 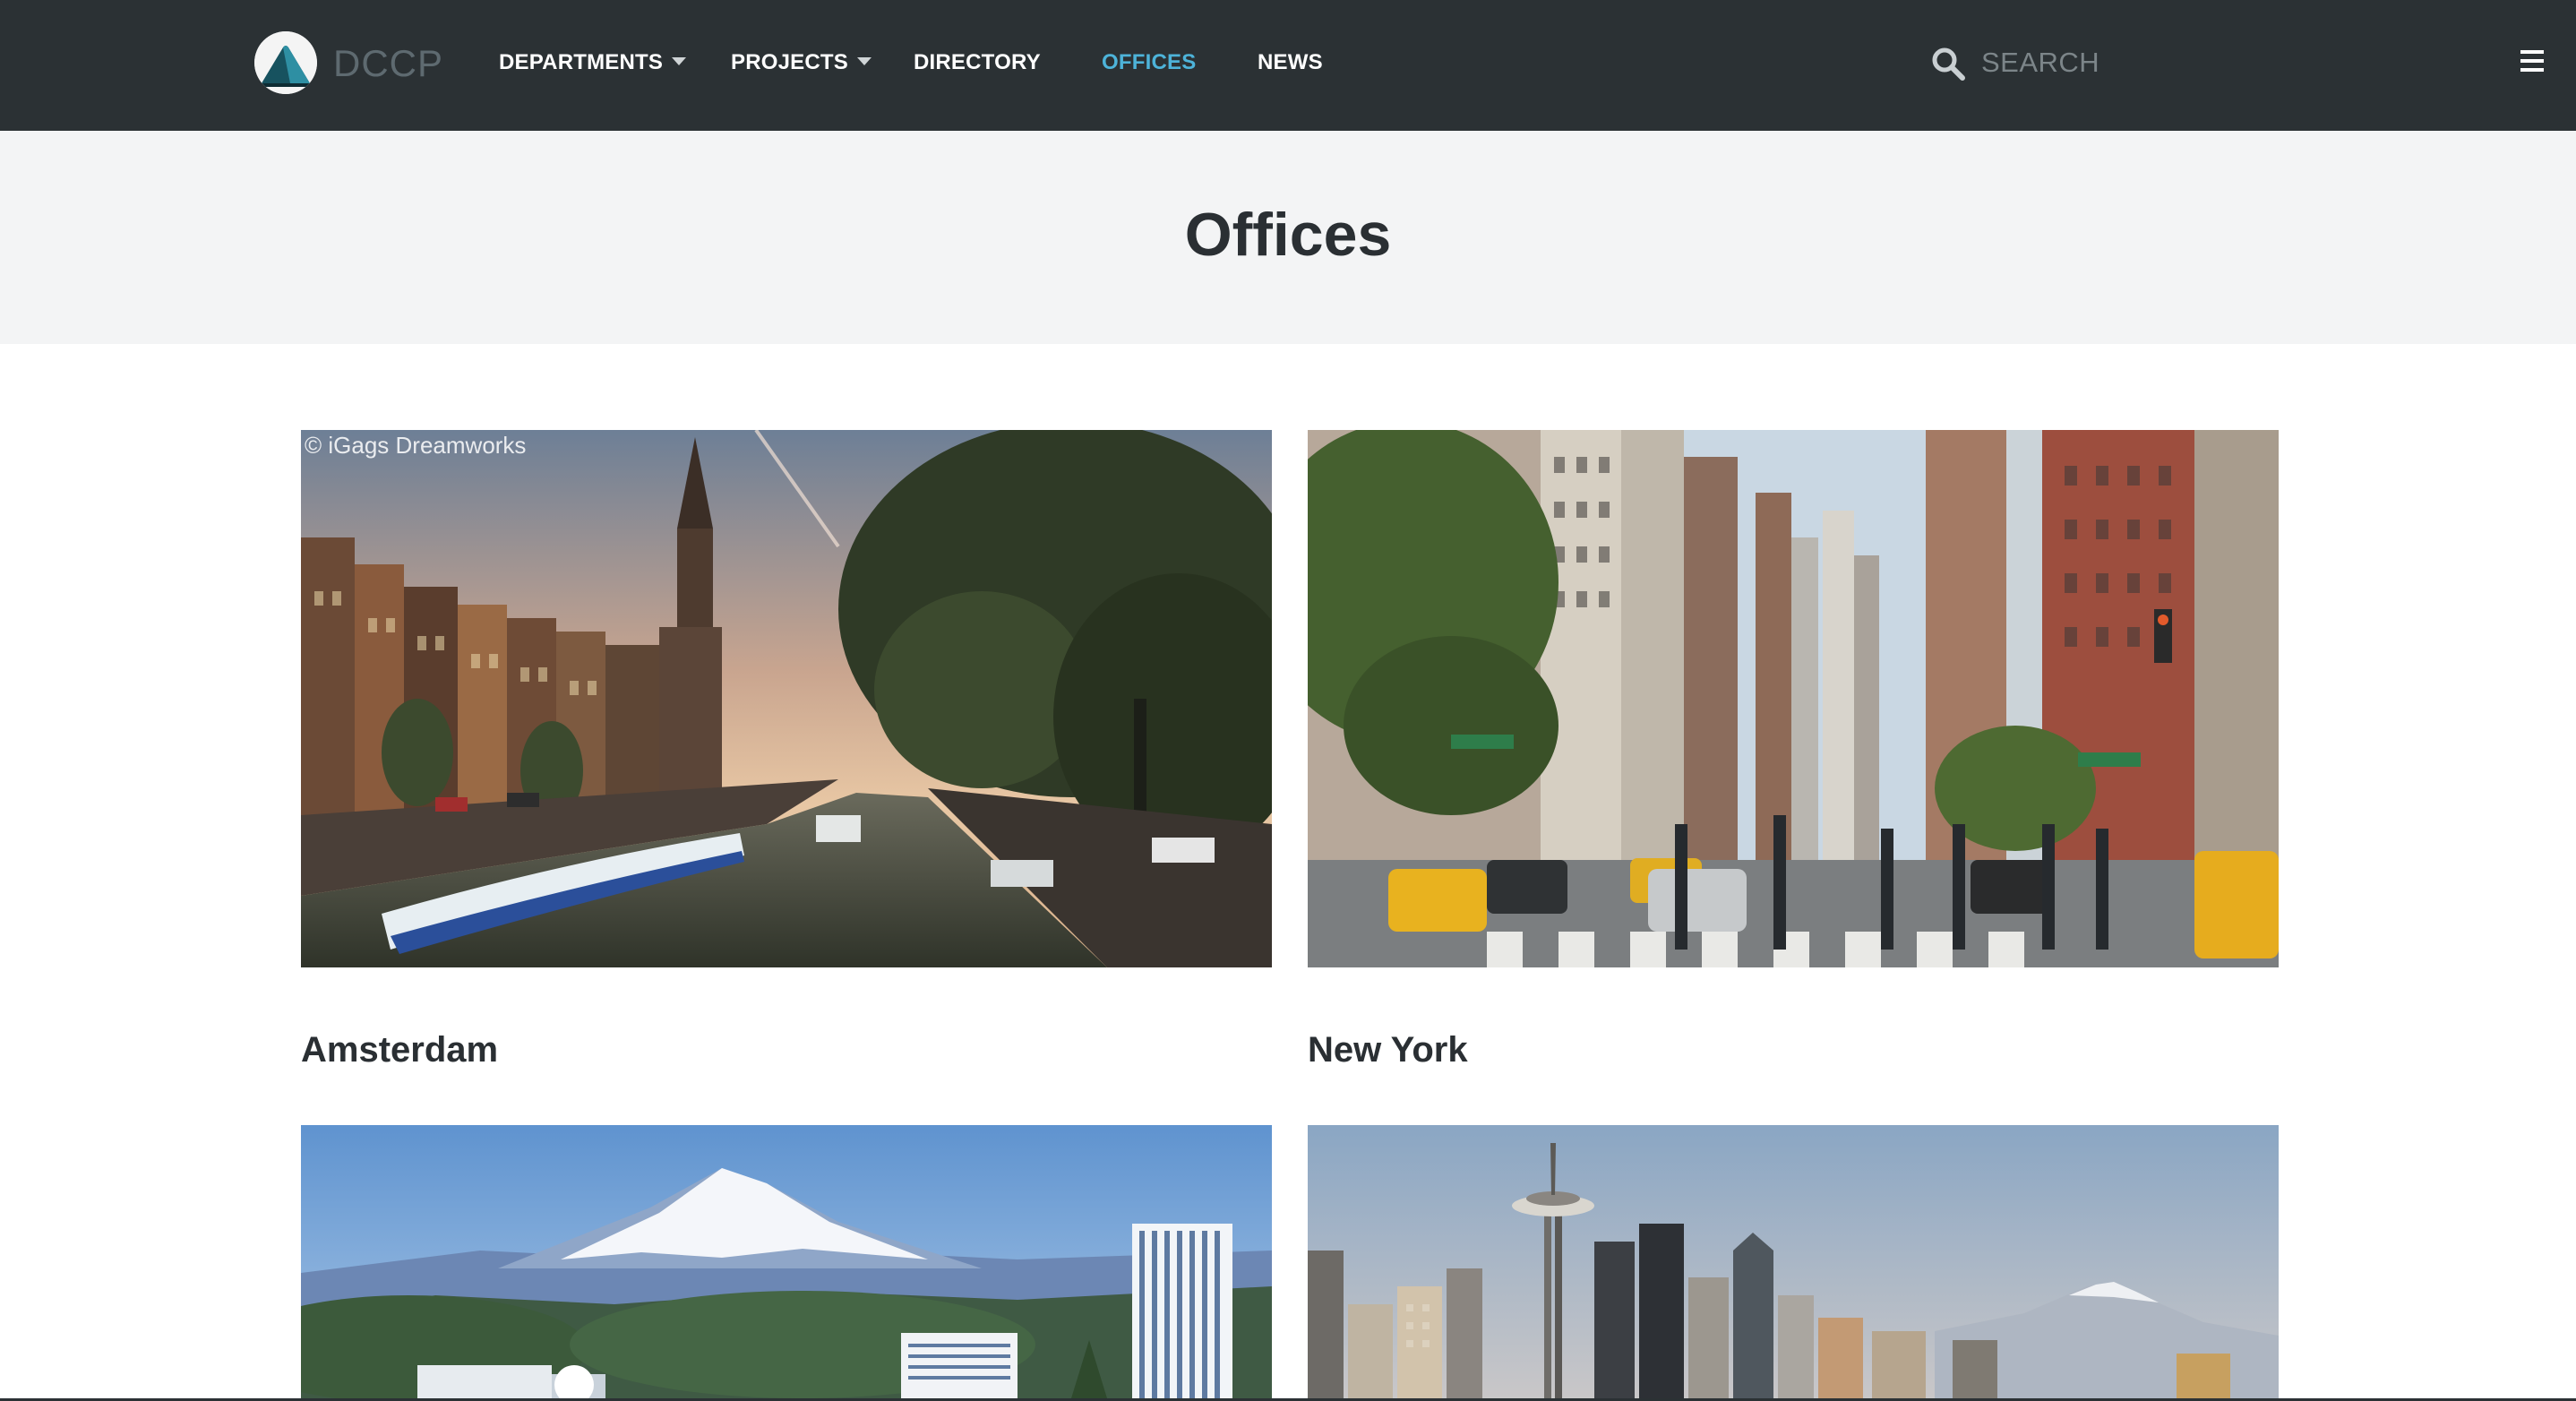 What do you see at coordinates (789, 62) in the screenshot?
I see `nav-projects-label: PROJECTS` at bounding box center [789, 62].